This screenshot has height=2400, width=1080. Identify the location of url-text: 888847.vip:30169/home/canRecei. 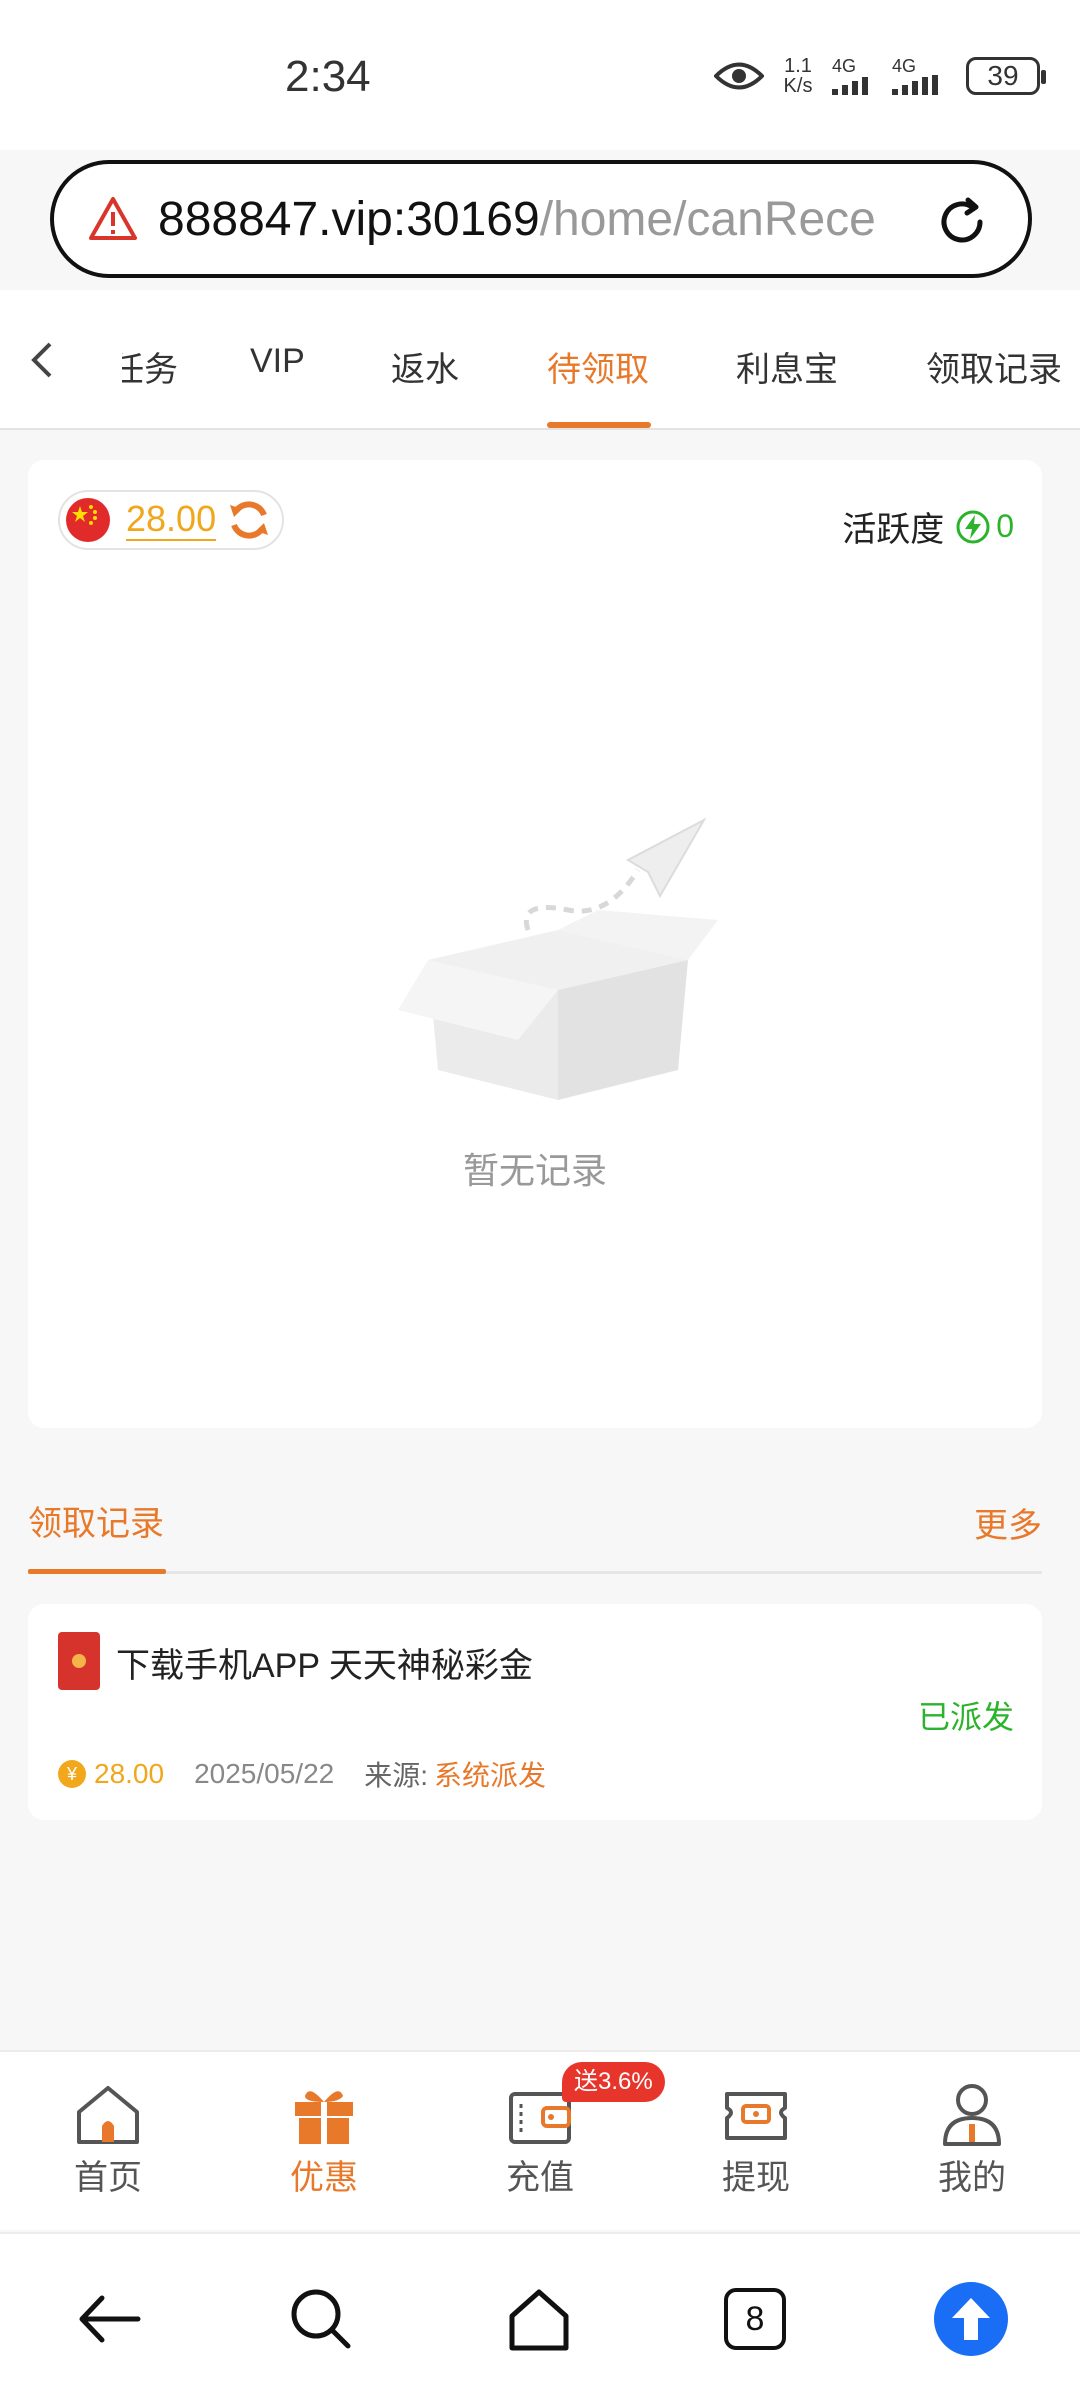
(518, 219).